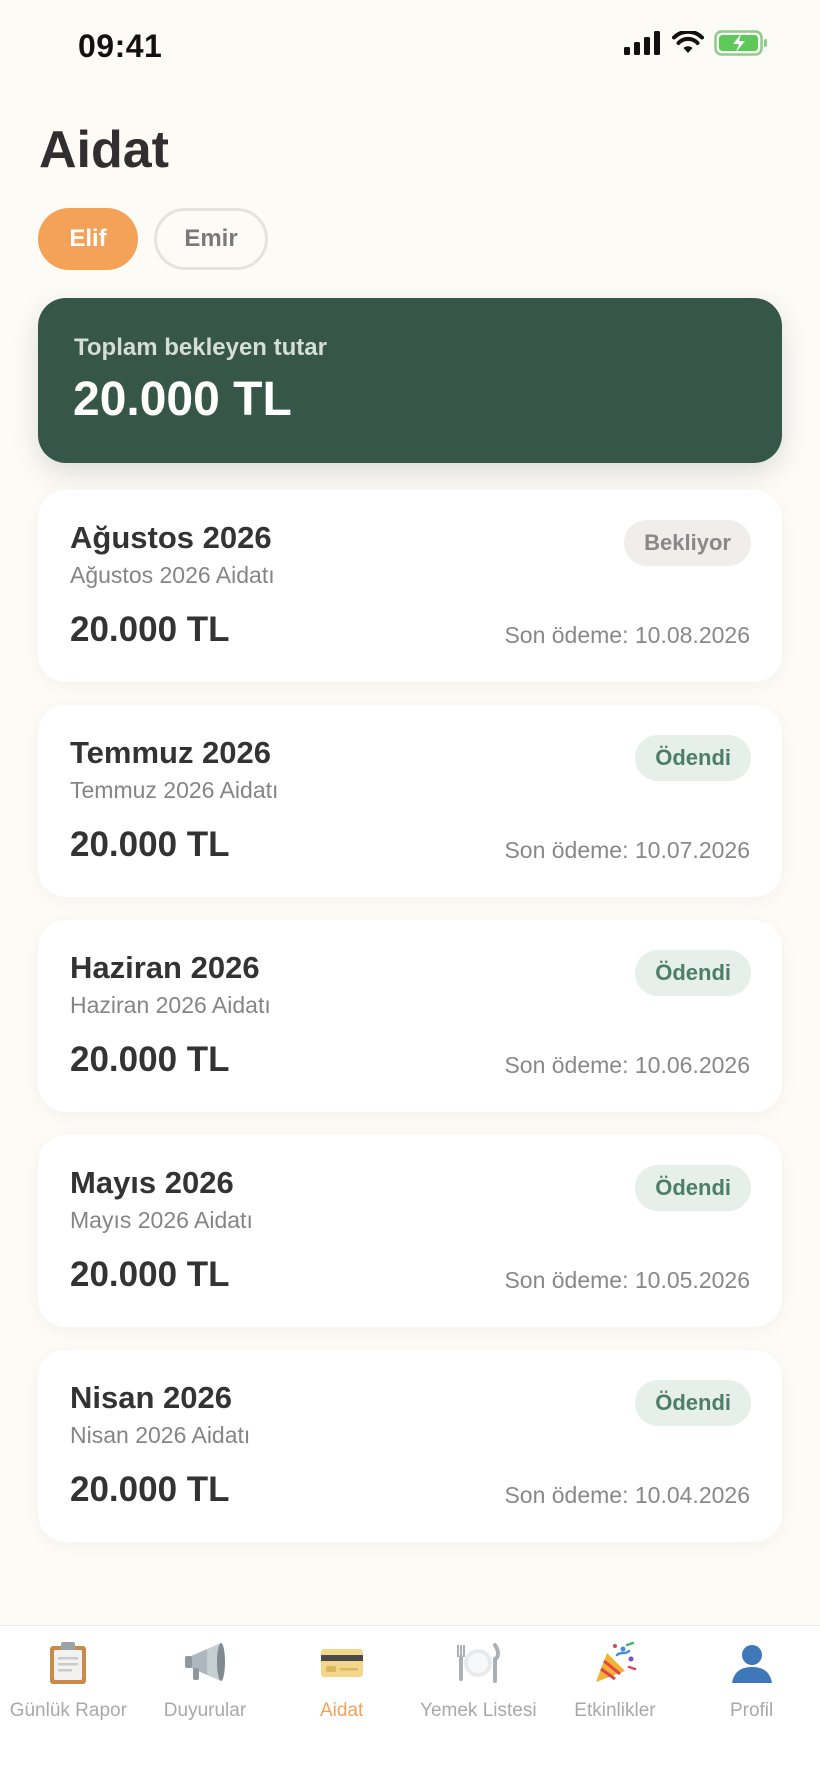 The height and width of the screenshot is (1775, 820). I want to click on tab-gunluk-rapor: Günlük Rapor, so click(68, 1700).